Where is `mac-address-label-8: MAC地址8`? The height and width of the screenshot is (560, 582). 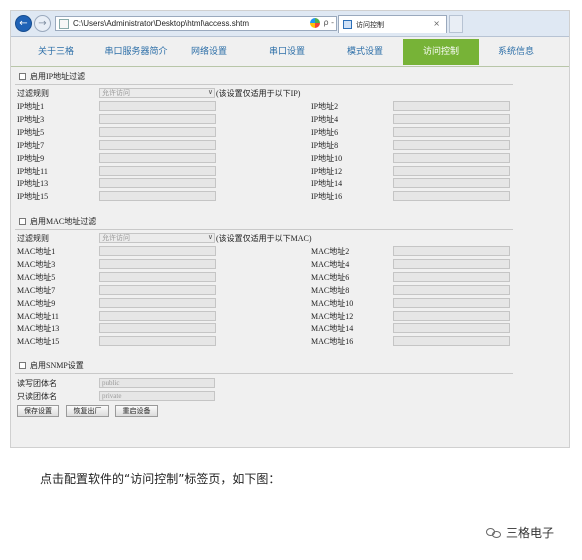
mac-address-label-8: MAC地址8 is located at coordinates (330, 290).